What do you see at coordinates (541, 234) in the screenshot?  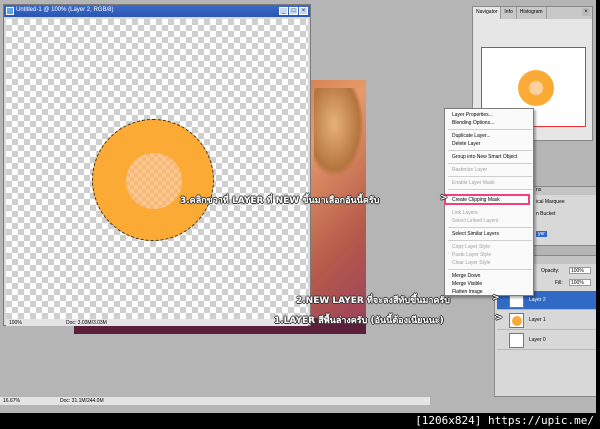 I see `preset-item-selected: yer` at bounding box center [541, 234].